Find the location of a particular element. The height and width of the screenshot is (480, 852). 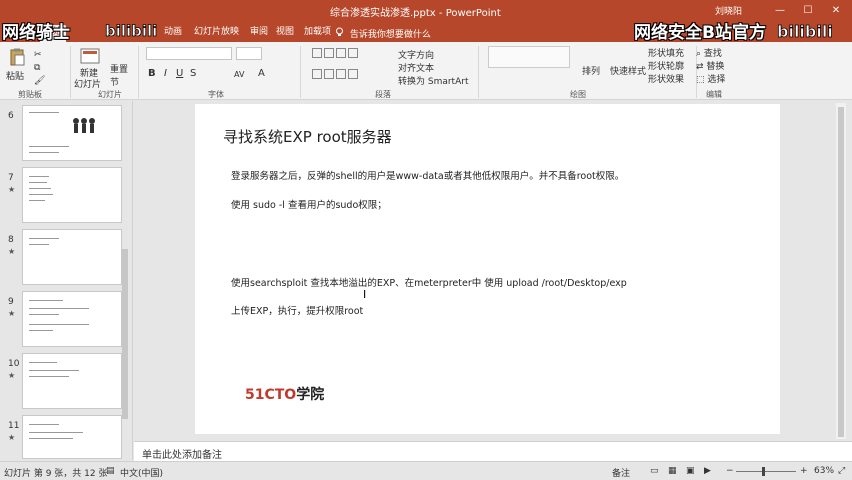

bilibili-logo-left: bilibili is located at coordinates (132, 31).